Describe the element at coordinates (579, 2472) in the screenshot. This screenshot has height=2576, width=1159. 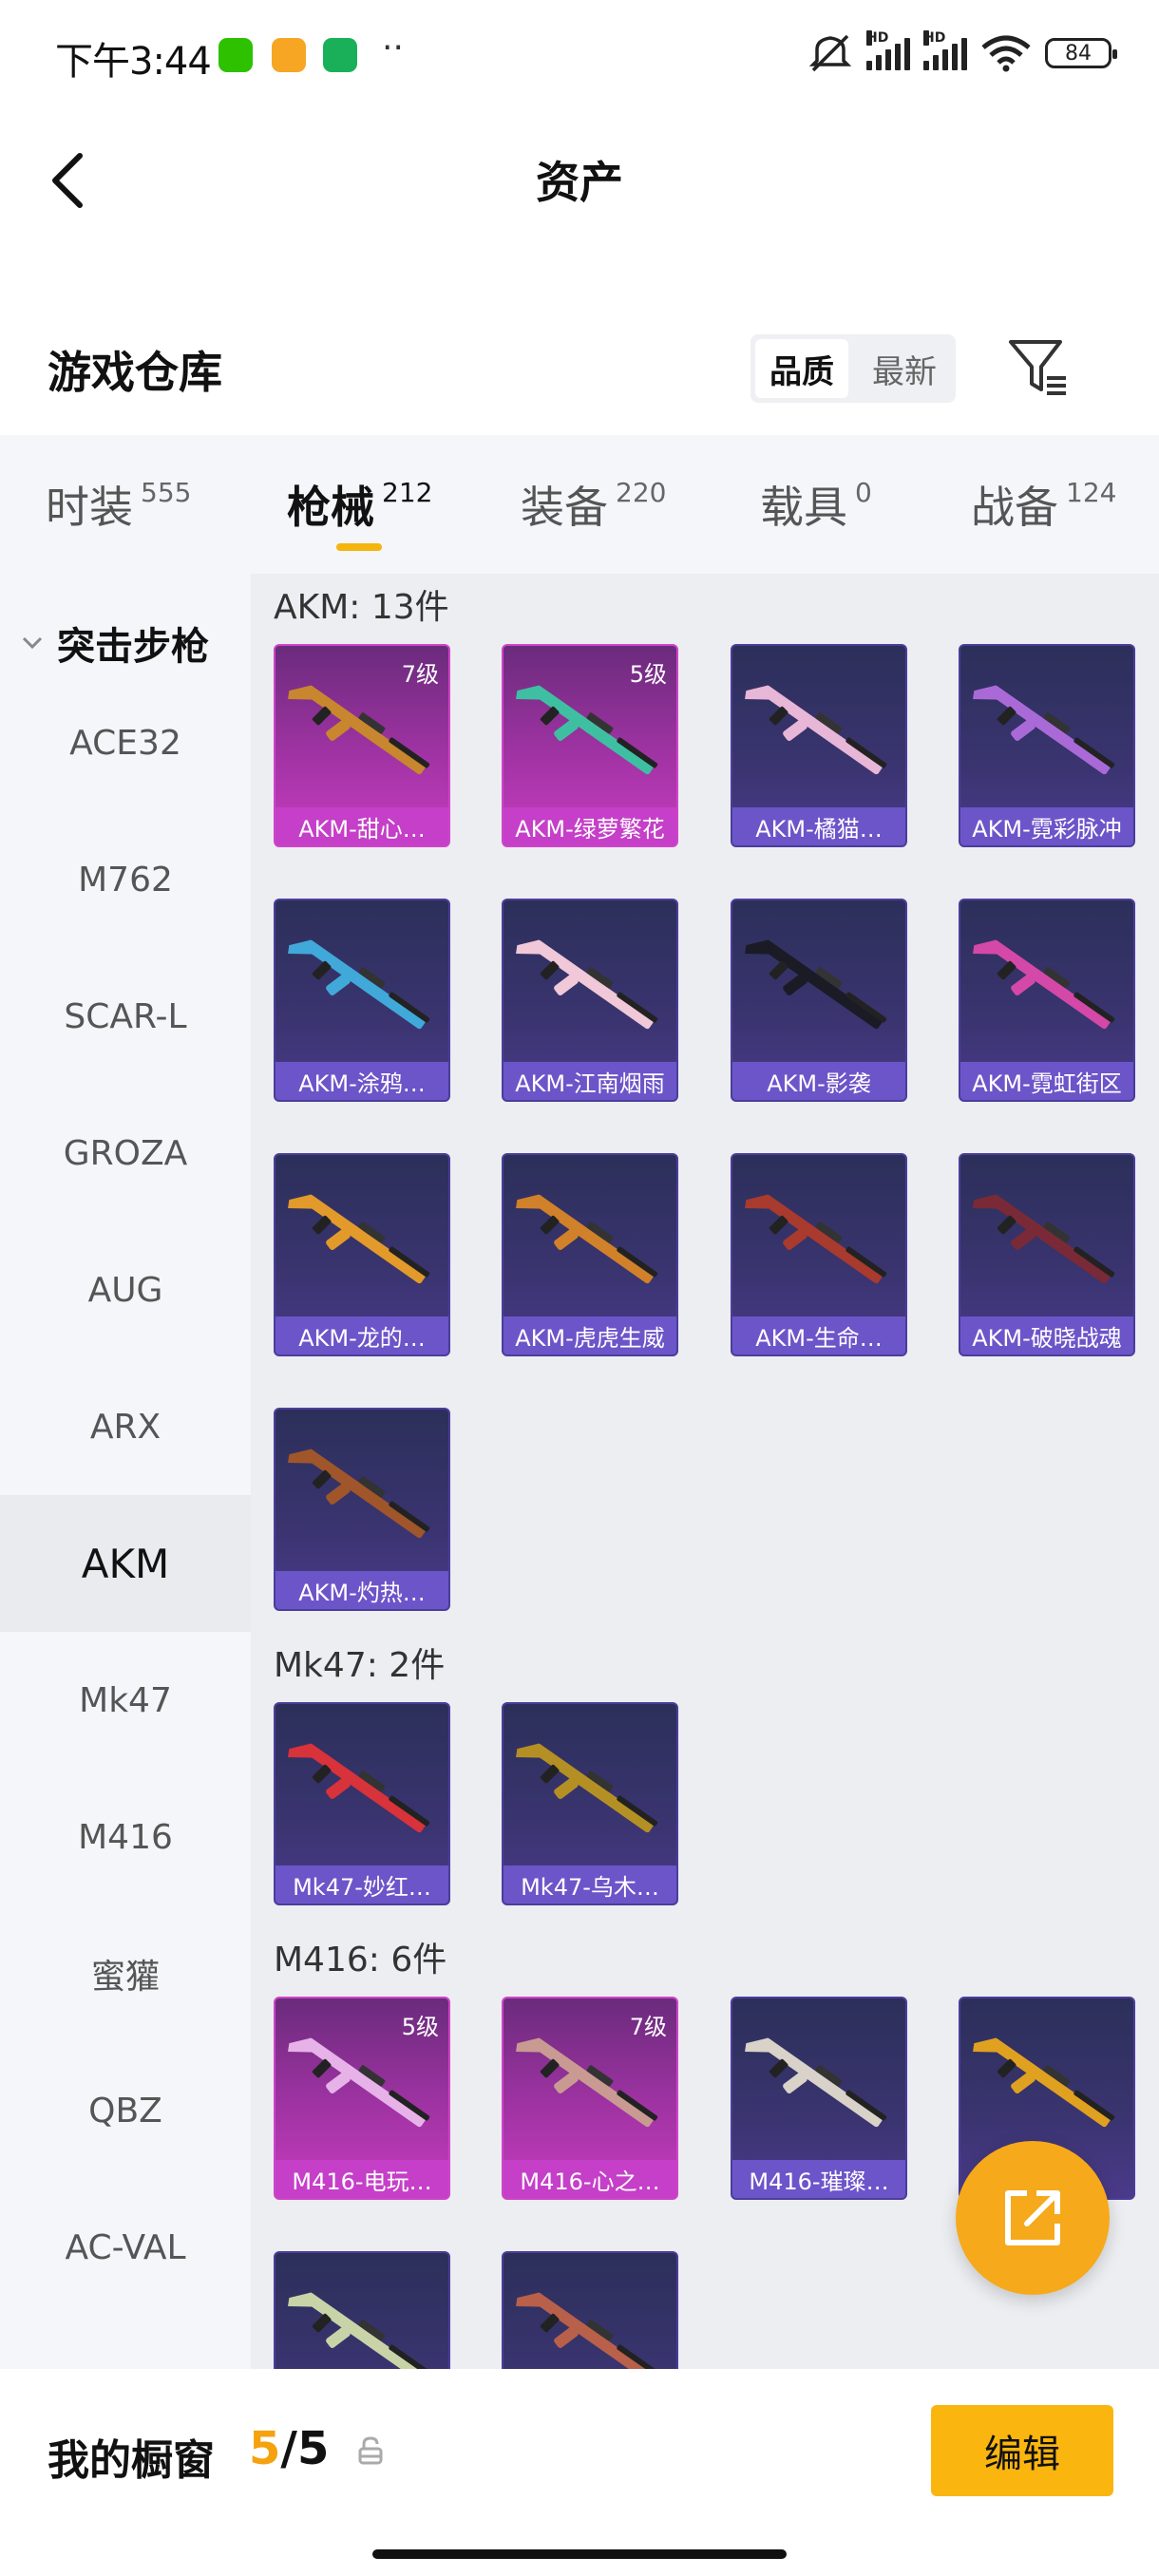
I see `showcase-bar: 我的橱窗 5/5 编辑` at that location.